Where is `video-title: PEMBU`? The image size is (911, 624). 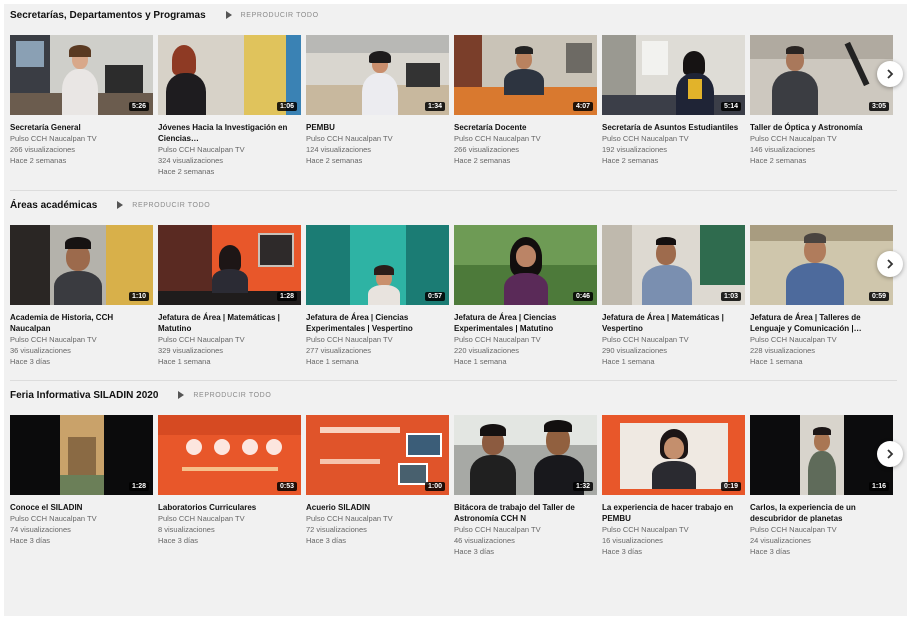 video-title: PEMBU is located at coordinates (377, 127).